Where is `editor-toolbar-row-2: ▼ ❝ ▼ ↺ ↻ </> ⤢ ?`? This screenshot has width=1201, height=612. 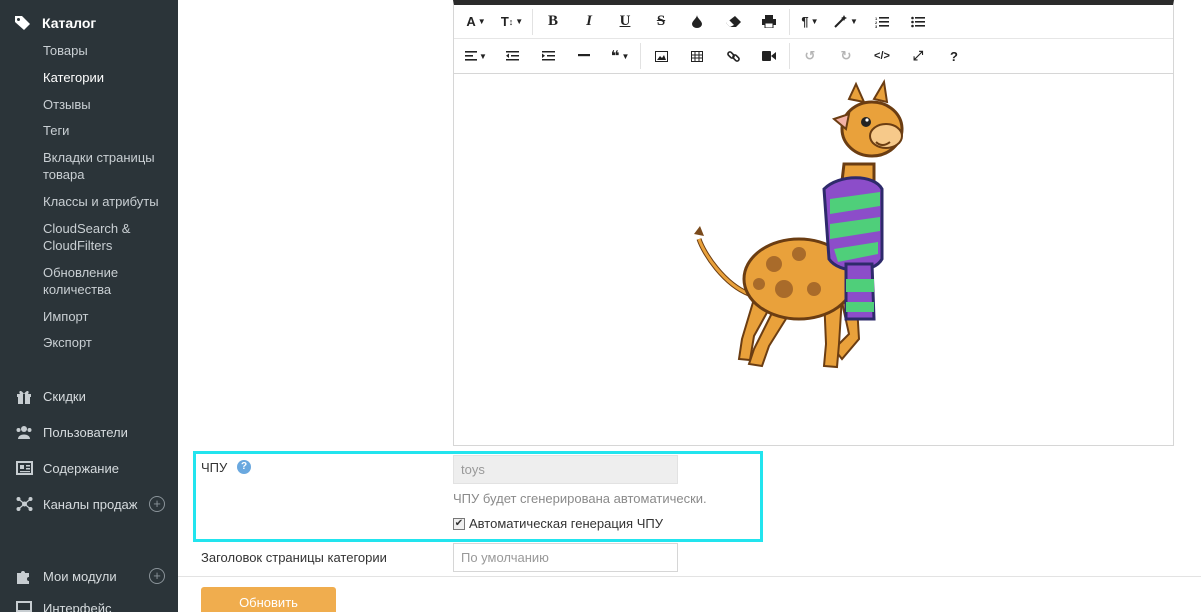 editor-toolbar-row-2: ▼ ❝ ▼ ↺ ↻ </> ⤢ ? is located at coordinates (813, 56).